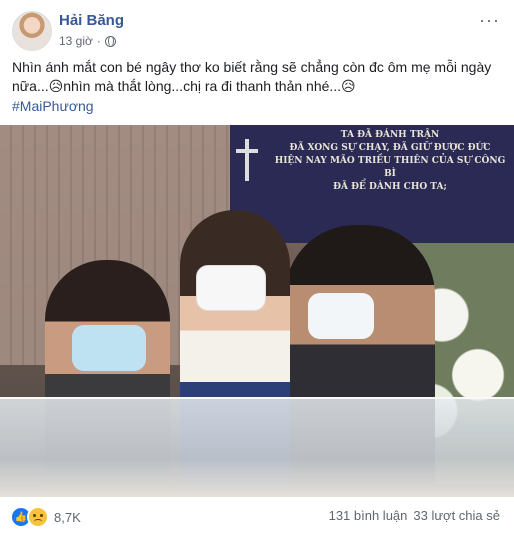  What do you see at coordinates (109, 348) in the screenshot?
I see `face-mask-woman` at bounding box center [109, 348].